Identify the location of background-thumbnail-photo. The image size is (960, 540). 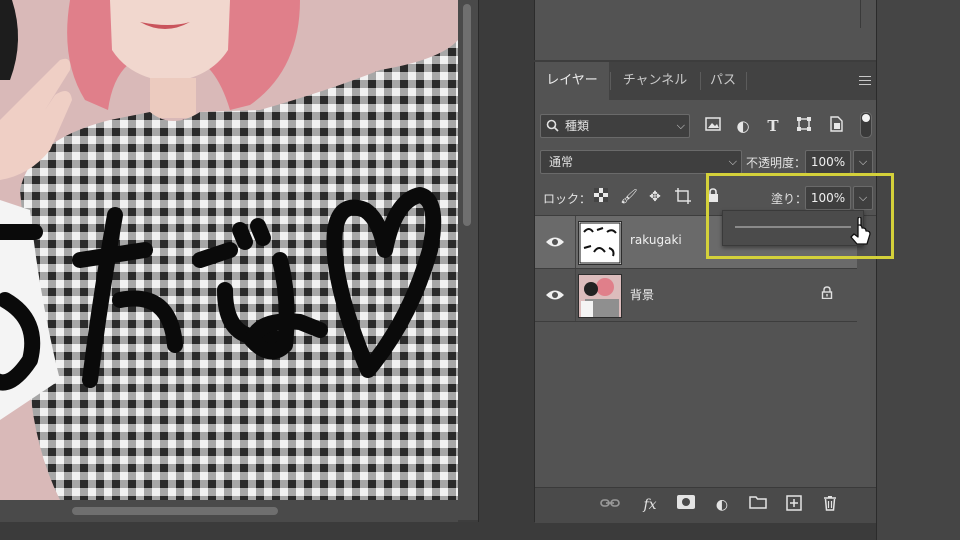
(600, 296).